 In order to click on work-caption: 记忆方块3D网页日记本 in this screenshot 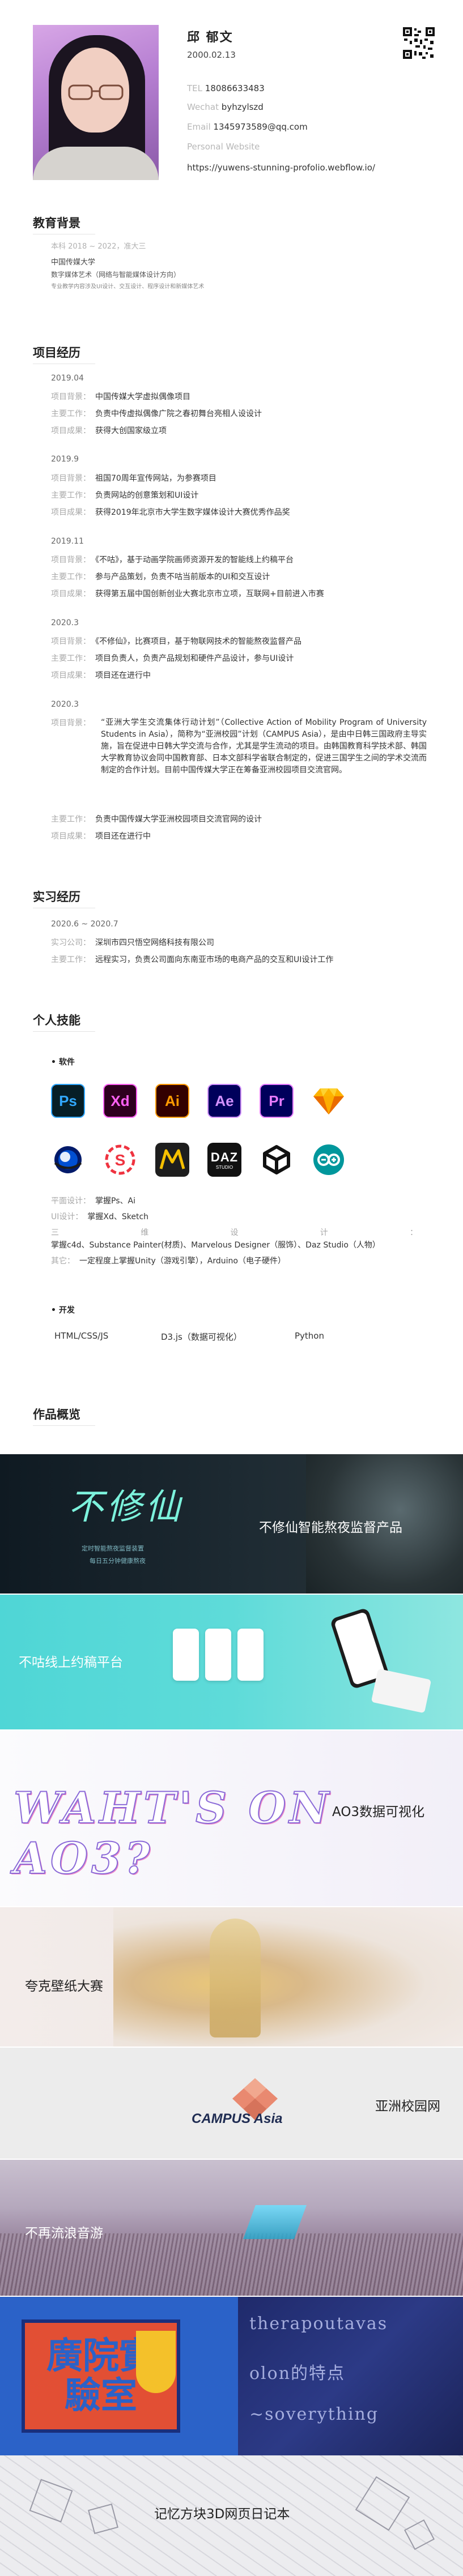, I will do `click(222, 2514)`.